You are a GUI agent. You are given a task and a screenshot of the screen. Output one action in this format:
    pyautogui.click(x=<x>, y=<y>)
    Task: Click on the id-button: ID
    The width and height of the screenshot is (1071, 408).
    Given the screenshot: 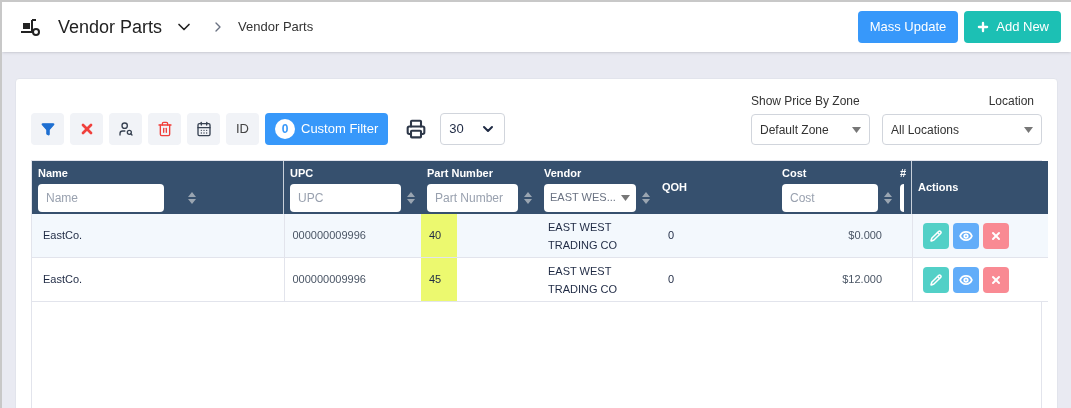 What is the action you would take?
    pyautogui.click(x=242, y=129)
    